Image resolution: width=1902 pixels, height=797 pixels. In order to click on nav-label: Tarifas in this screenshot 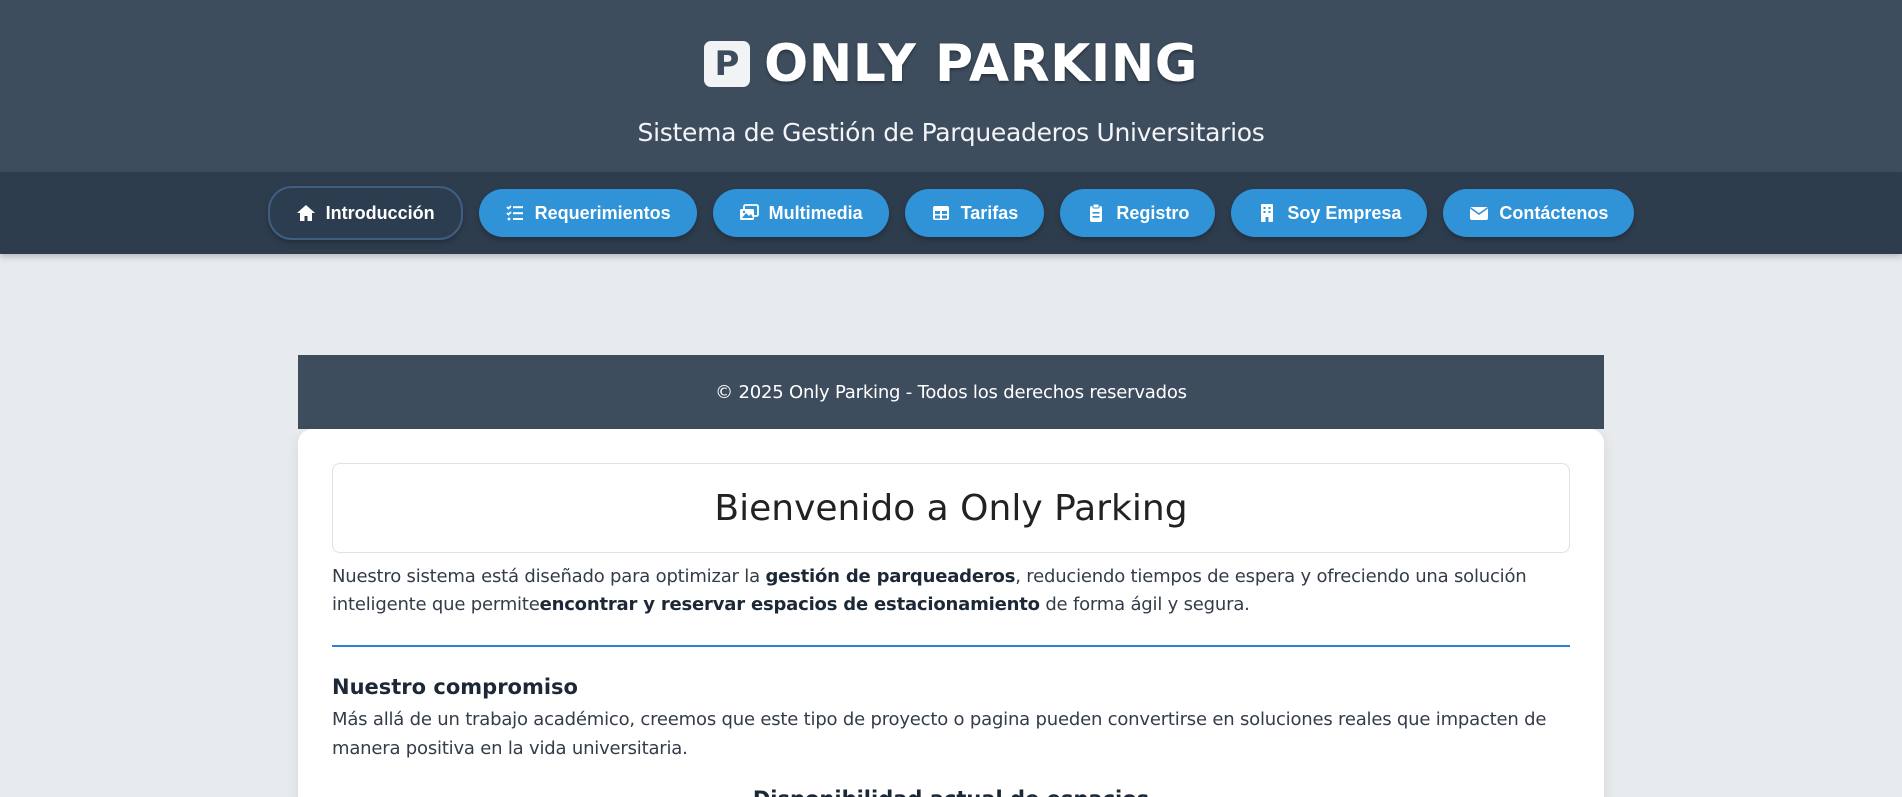, I will do `click(989, 212)`.